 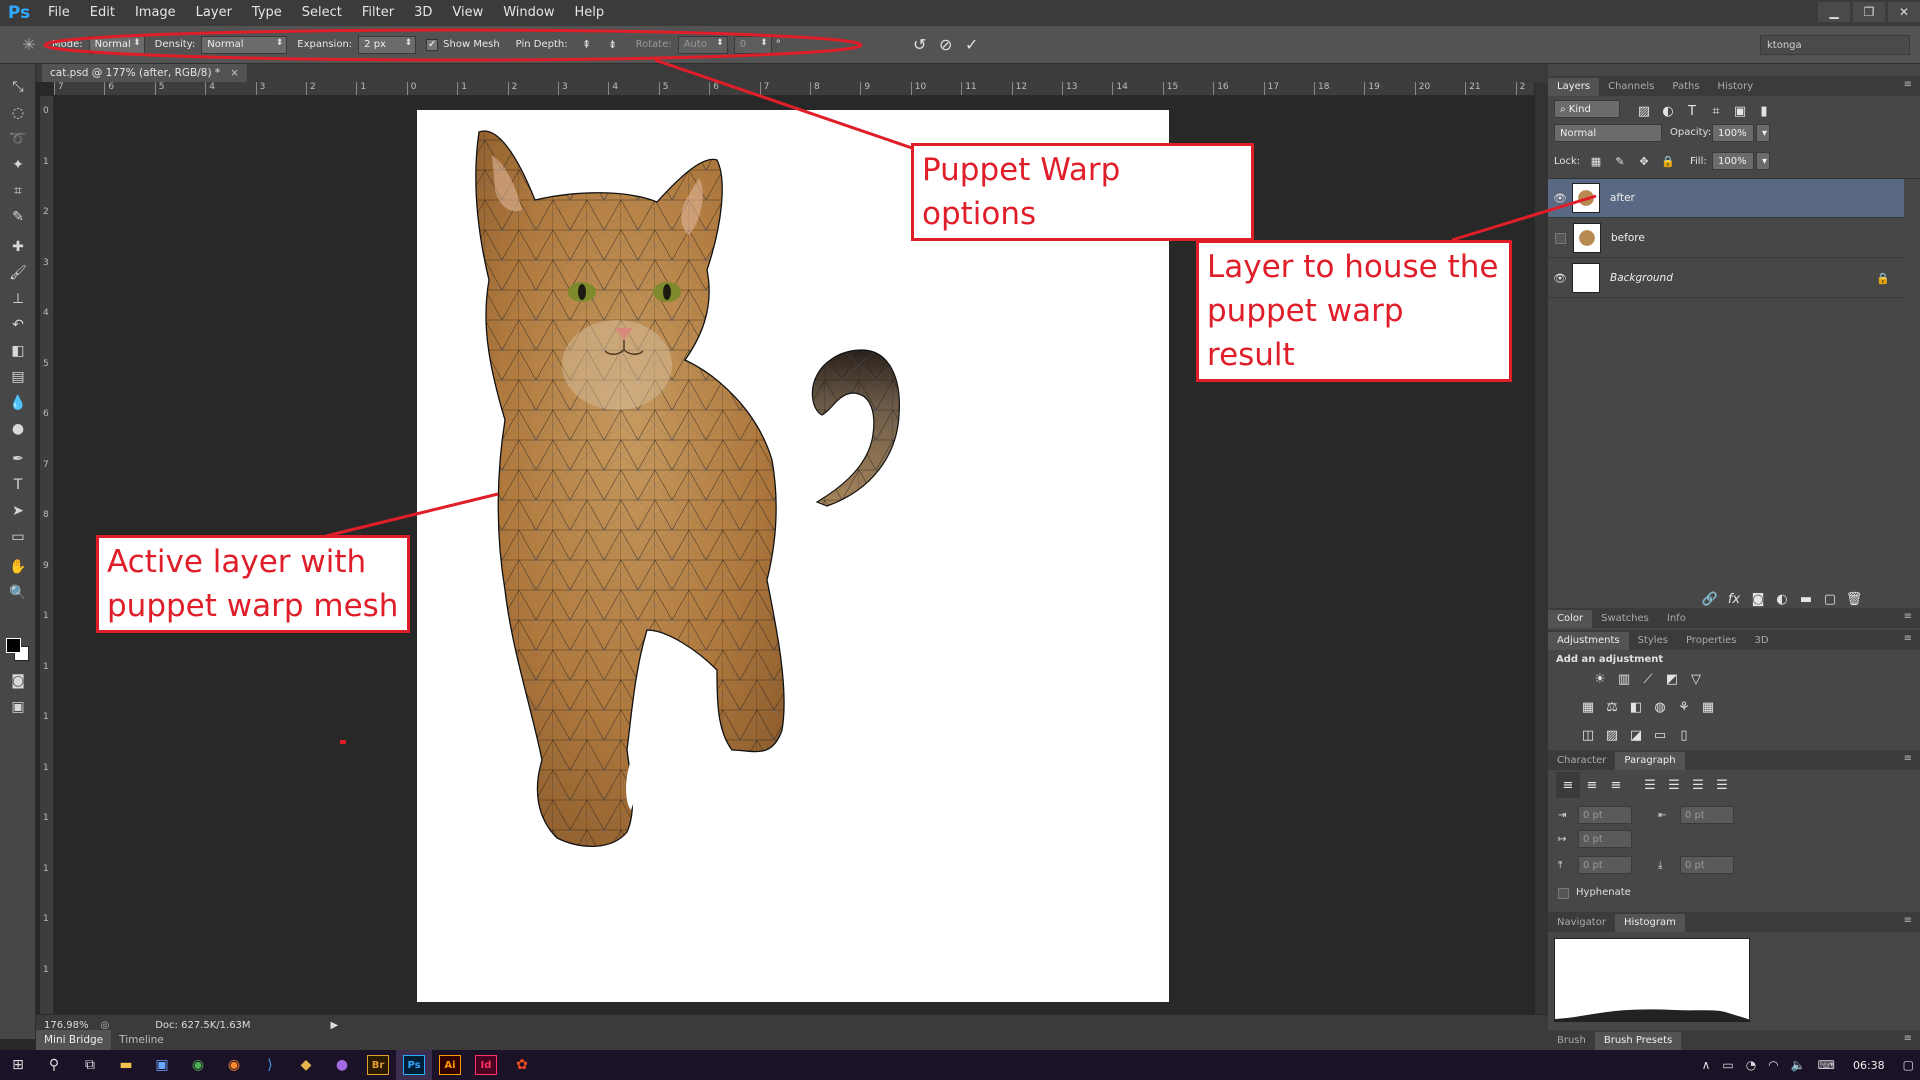 I want to click on document-tab: cat.psd @ 177% (after, RGB/8) * ×, so click(x=144, y=73).